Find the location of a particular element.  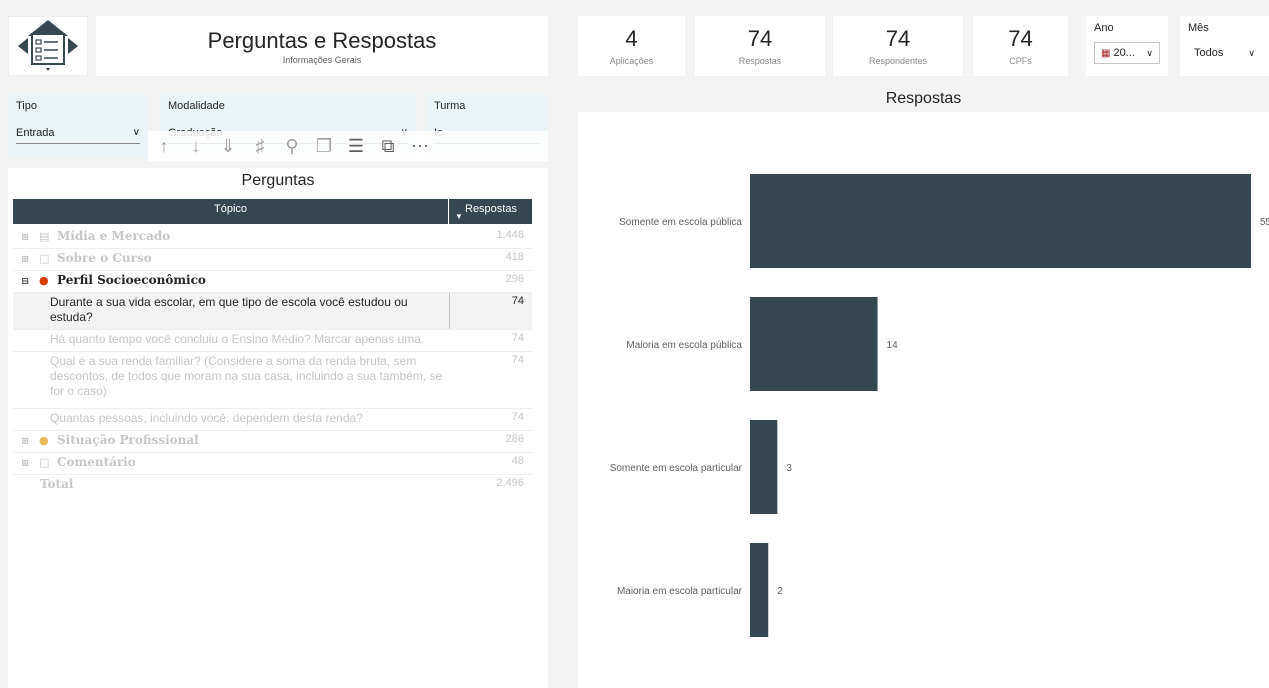

slicer-tipo-value: Entrada is located at coordinates (35, 132).